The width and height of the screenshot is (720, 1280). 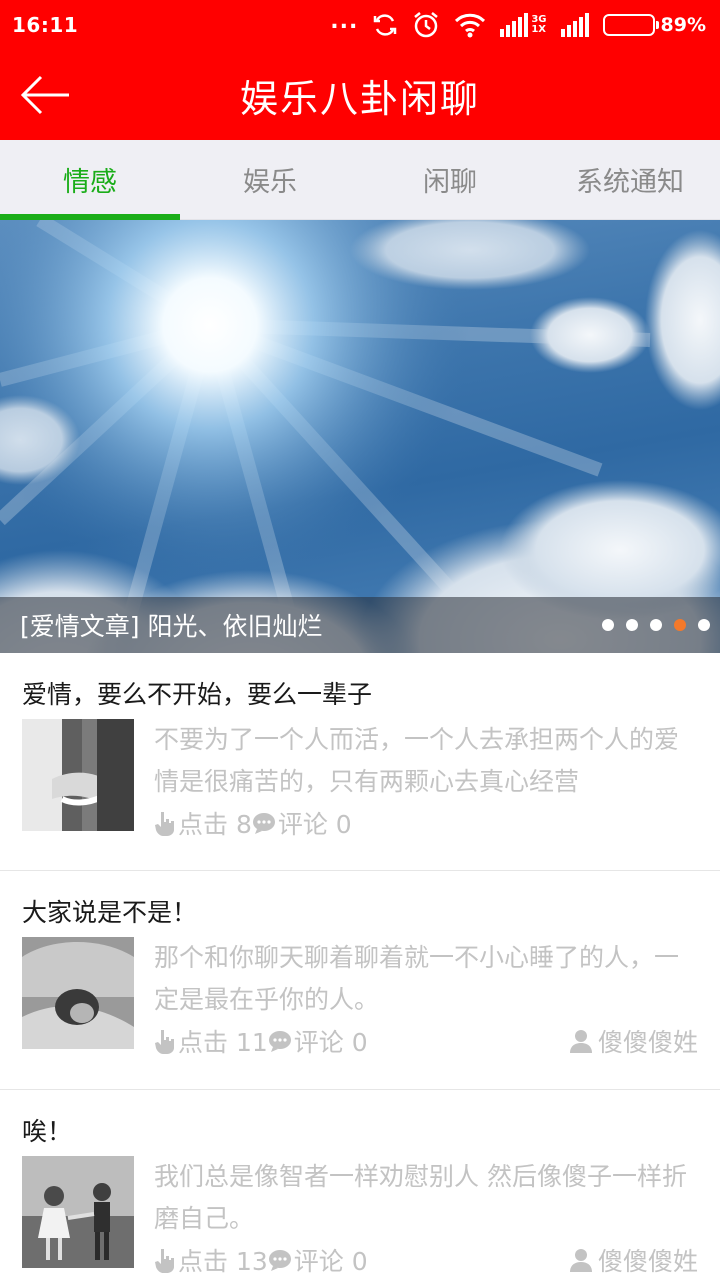 I want to click on article-meta: 点击 8 评论 0, so click(x=426, y=823).